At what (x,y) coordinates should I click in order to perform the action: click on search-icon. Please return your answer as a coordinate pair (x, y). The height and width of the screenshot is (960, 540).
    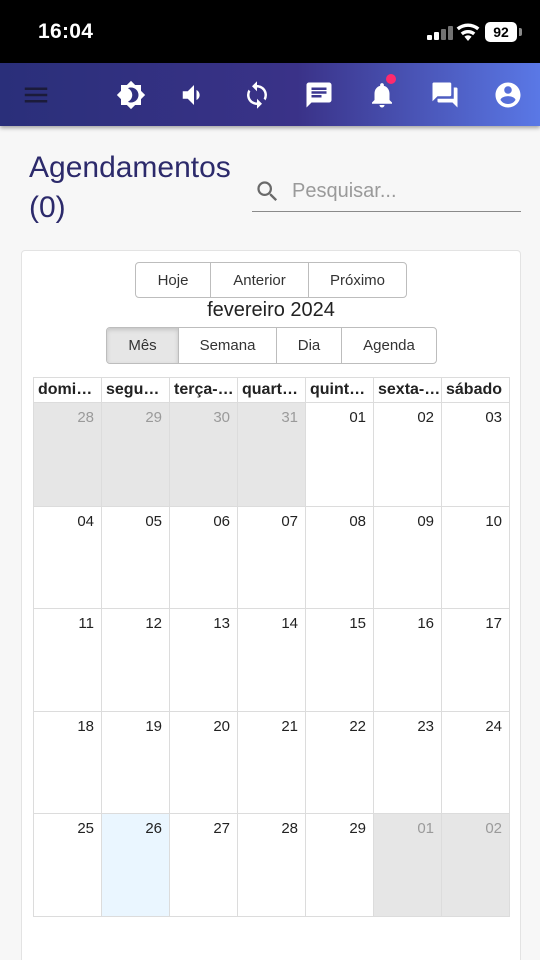
    Looking at the image, I should click on (267, 191).